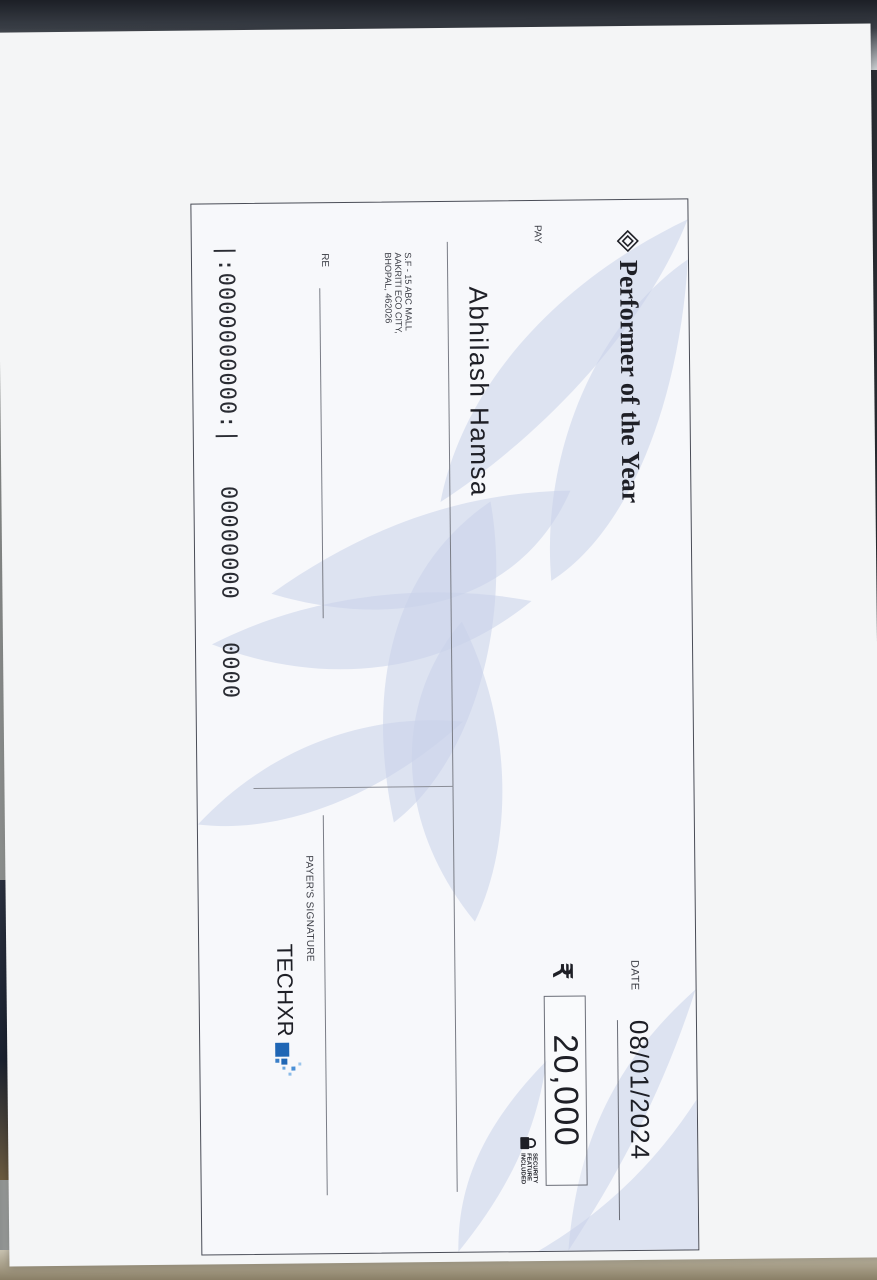  I want to click on micr-account: |:0000000000:|, so click(226, 344).